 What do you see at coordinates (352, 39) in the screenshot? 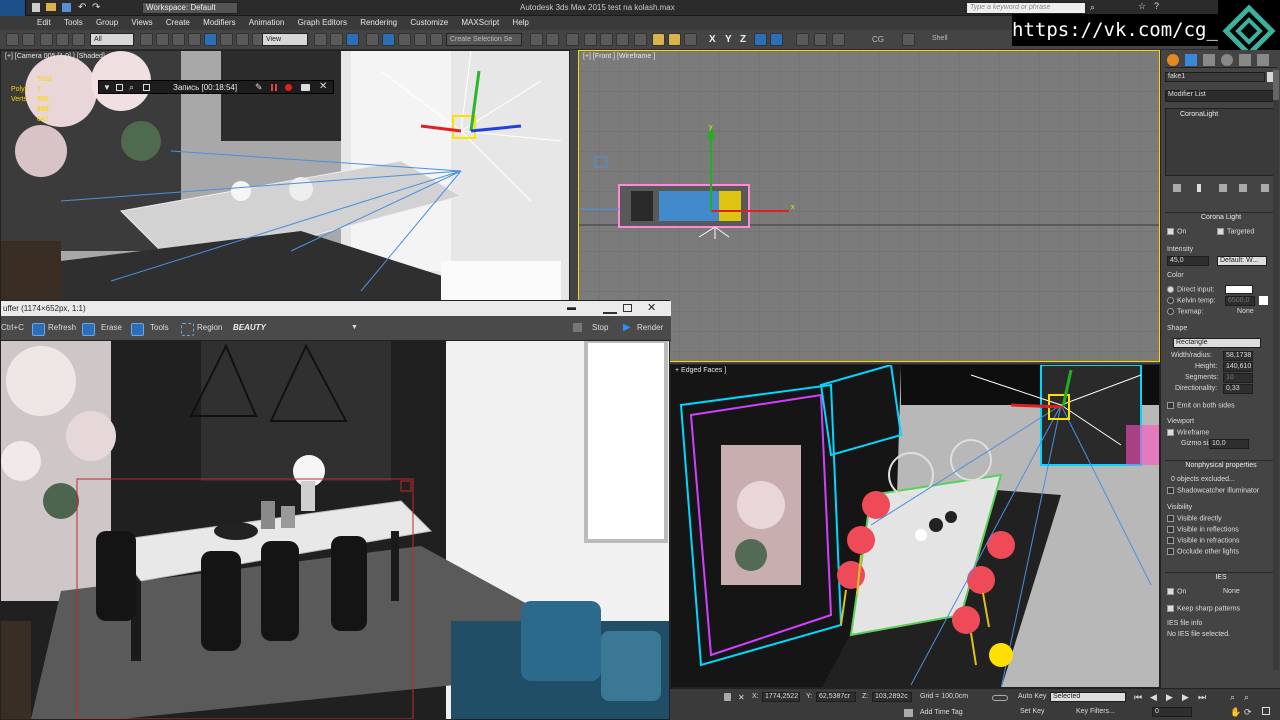
I see `keyboard-shortcut-override-icon` at bounding box center [352, 39].